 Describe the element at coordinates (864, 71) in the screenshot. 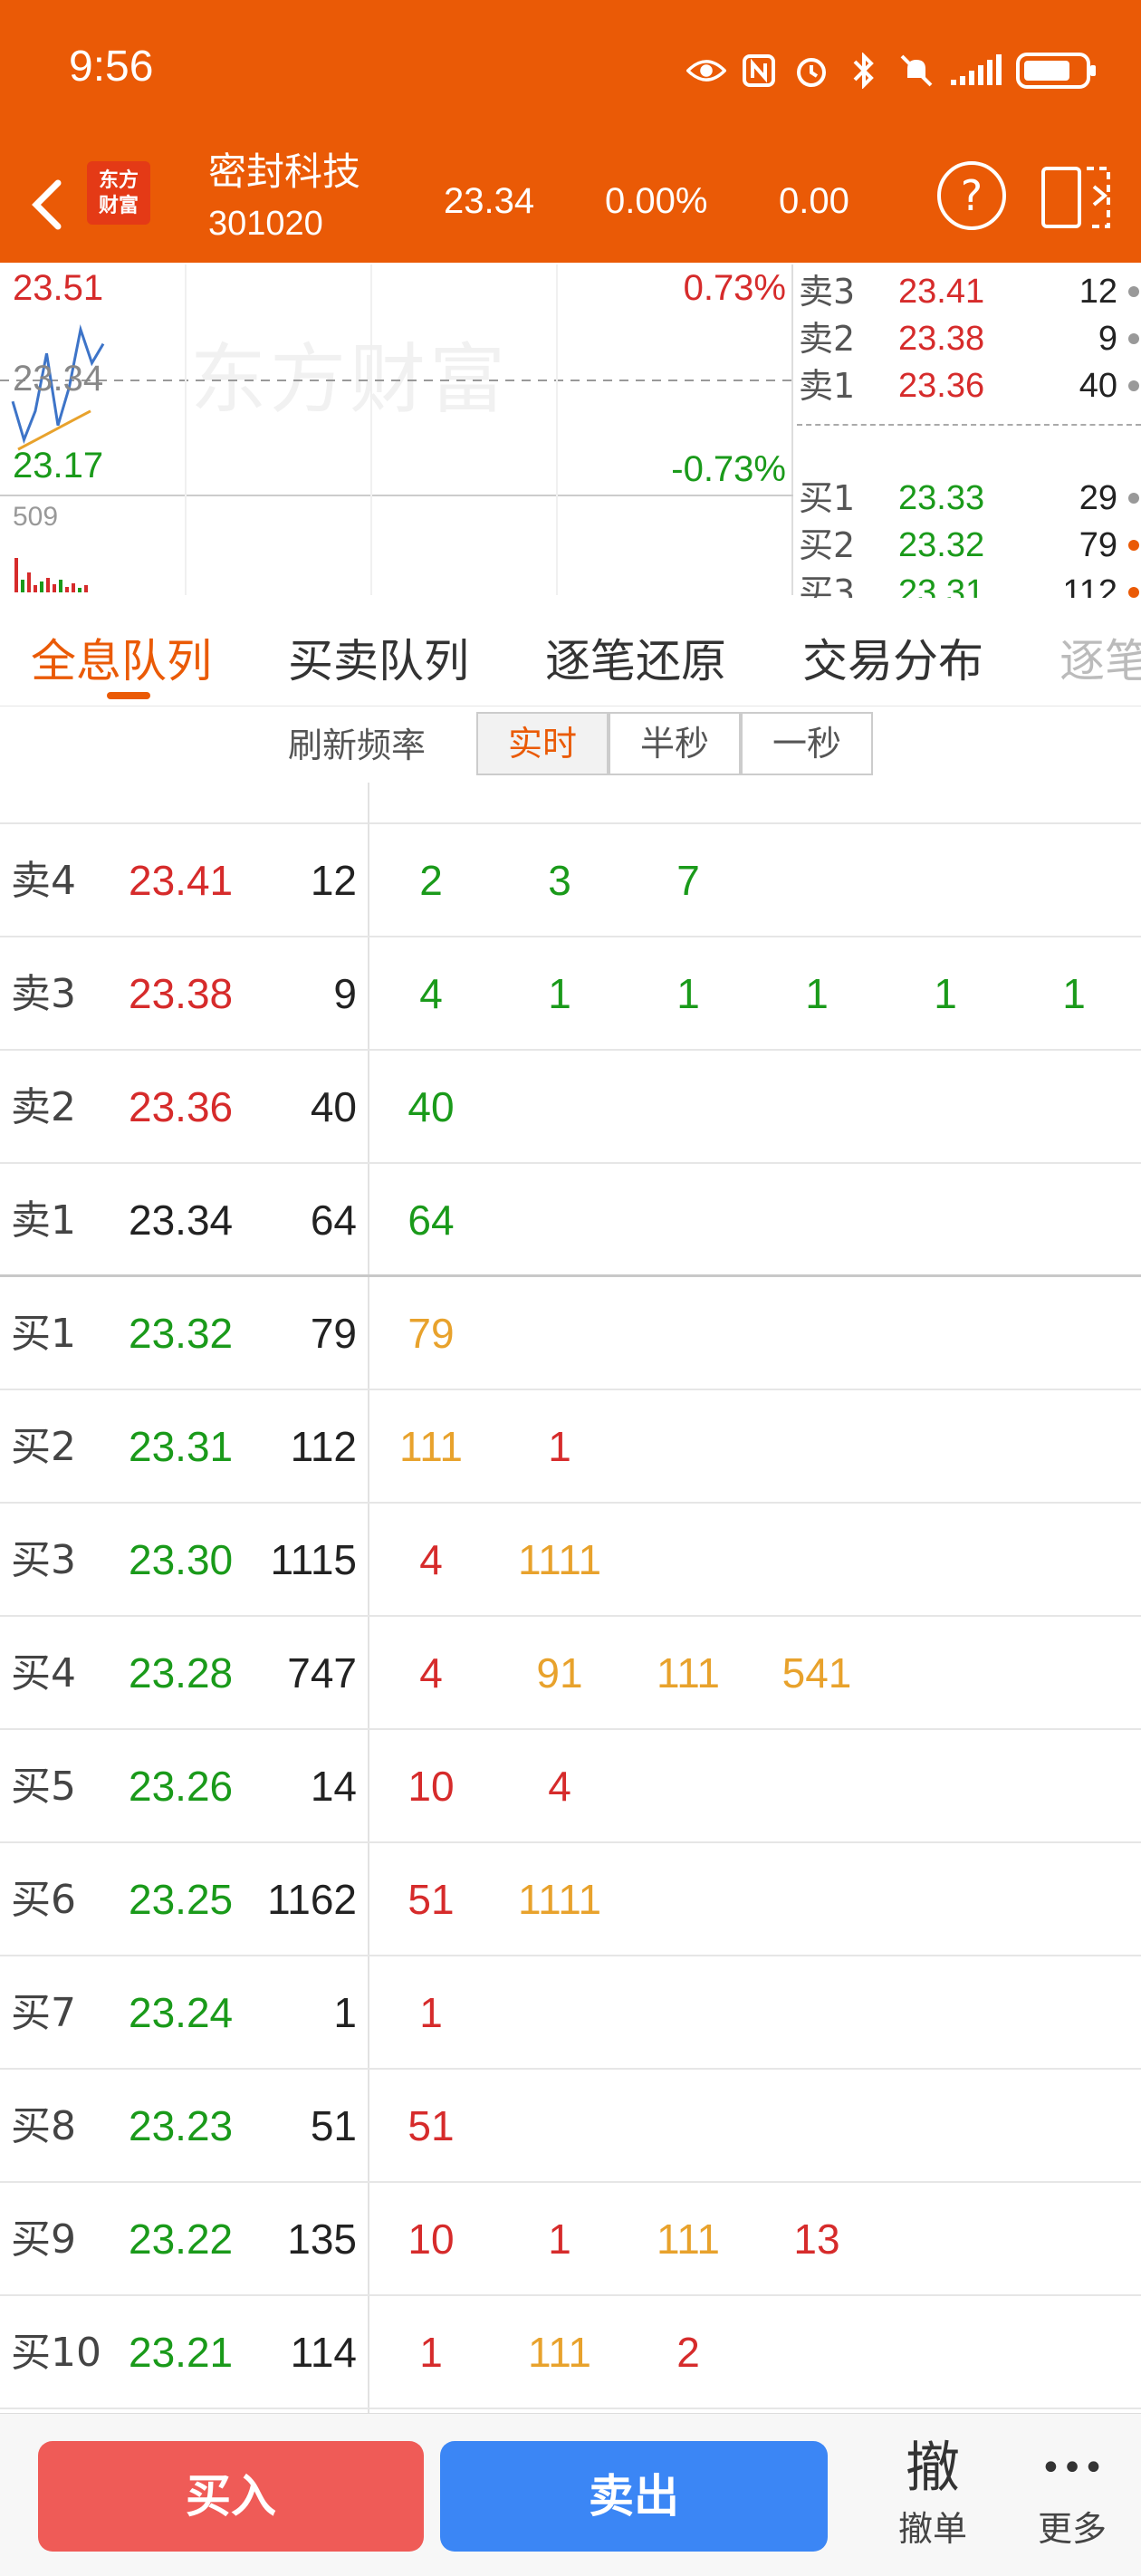

I see `bluetooth-icon` at that location.